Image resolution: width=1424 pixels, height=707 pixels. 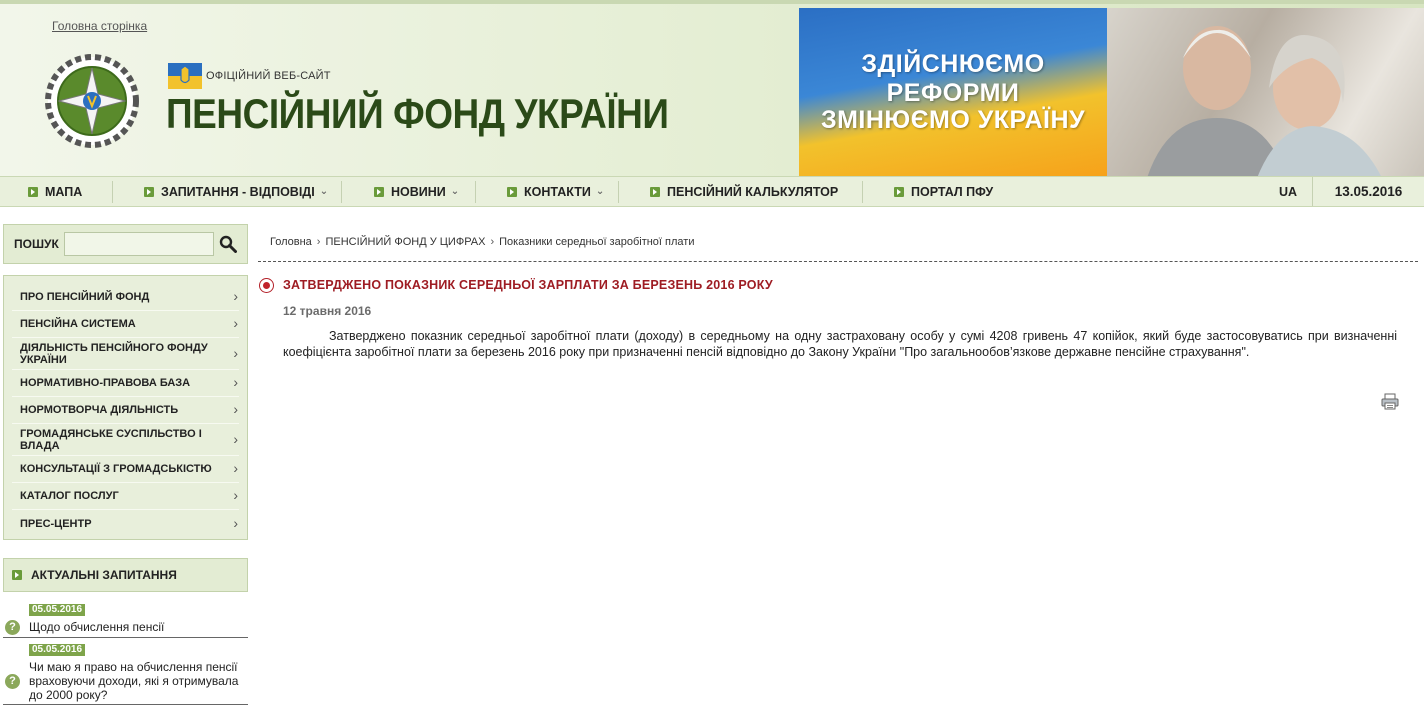 I want to click on sidebar-item-label: ПРО ПЕНСІЙНИЙ ФОНД, so click(x=85, y=297).